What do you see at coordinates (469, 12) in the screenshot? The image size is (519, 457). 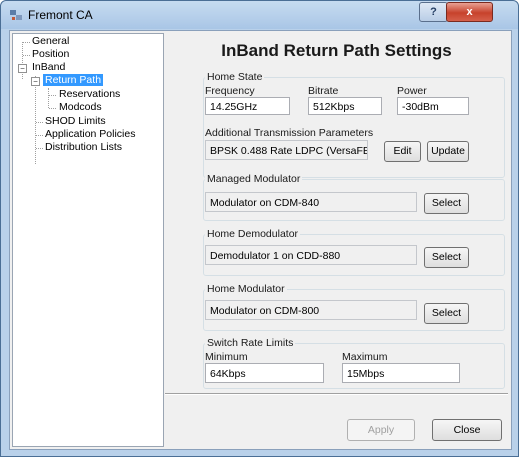 I see `window-close-button: x` at bounding box center [469, 12].